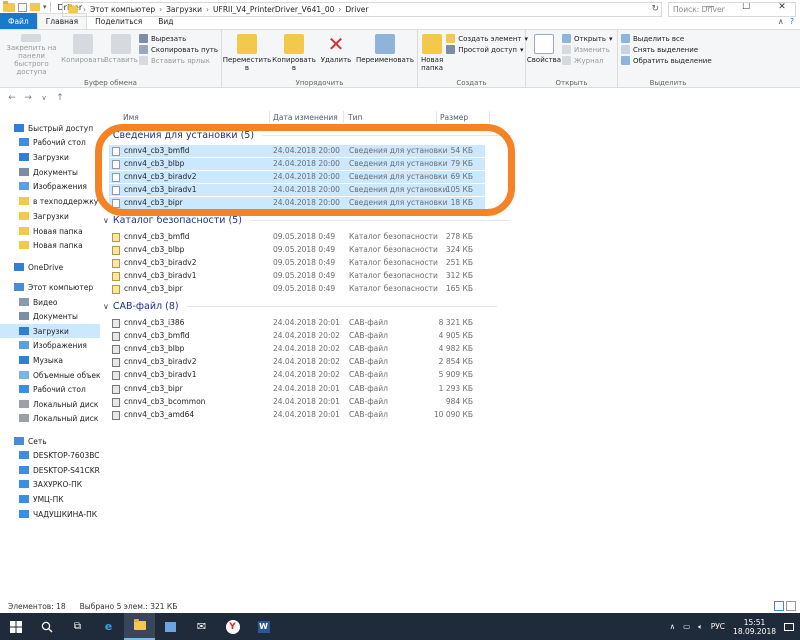 Image resolution: width=800 pixels, height=640 pixels. Describe the element at coordinates (655, 9) in the screenshot. I see `refresh-icon: ↻` at that location.